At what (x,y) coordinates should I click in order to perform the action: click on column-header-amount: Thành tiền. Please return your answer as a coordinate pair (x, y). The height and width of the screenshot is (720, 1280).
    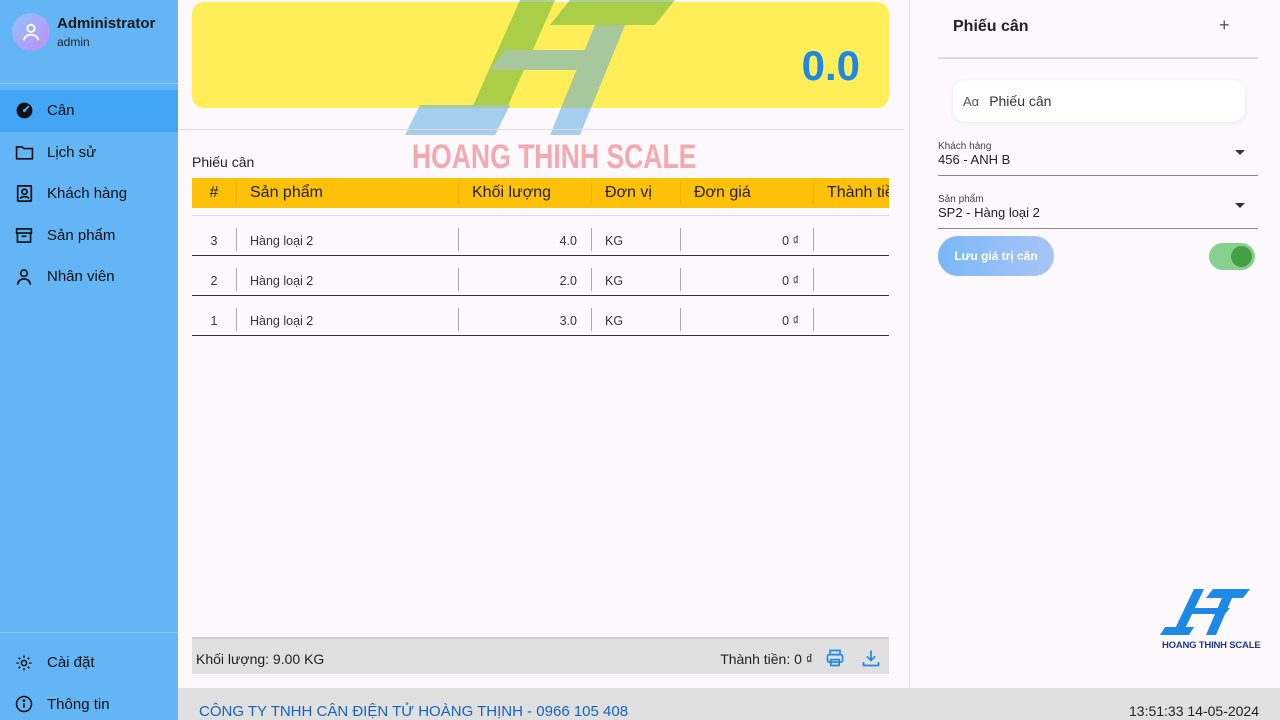
    Looking at the image, I should click on (851, 193).